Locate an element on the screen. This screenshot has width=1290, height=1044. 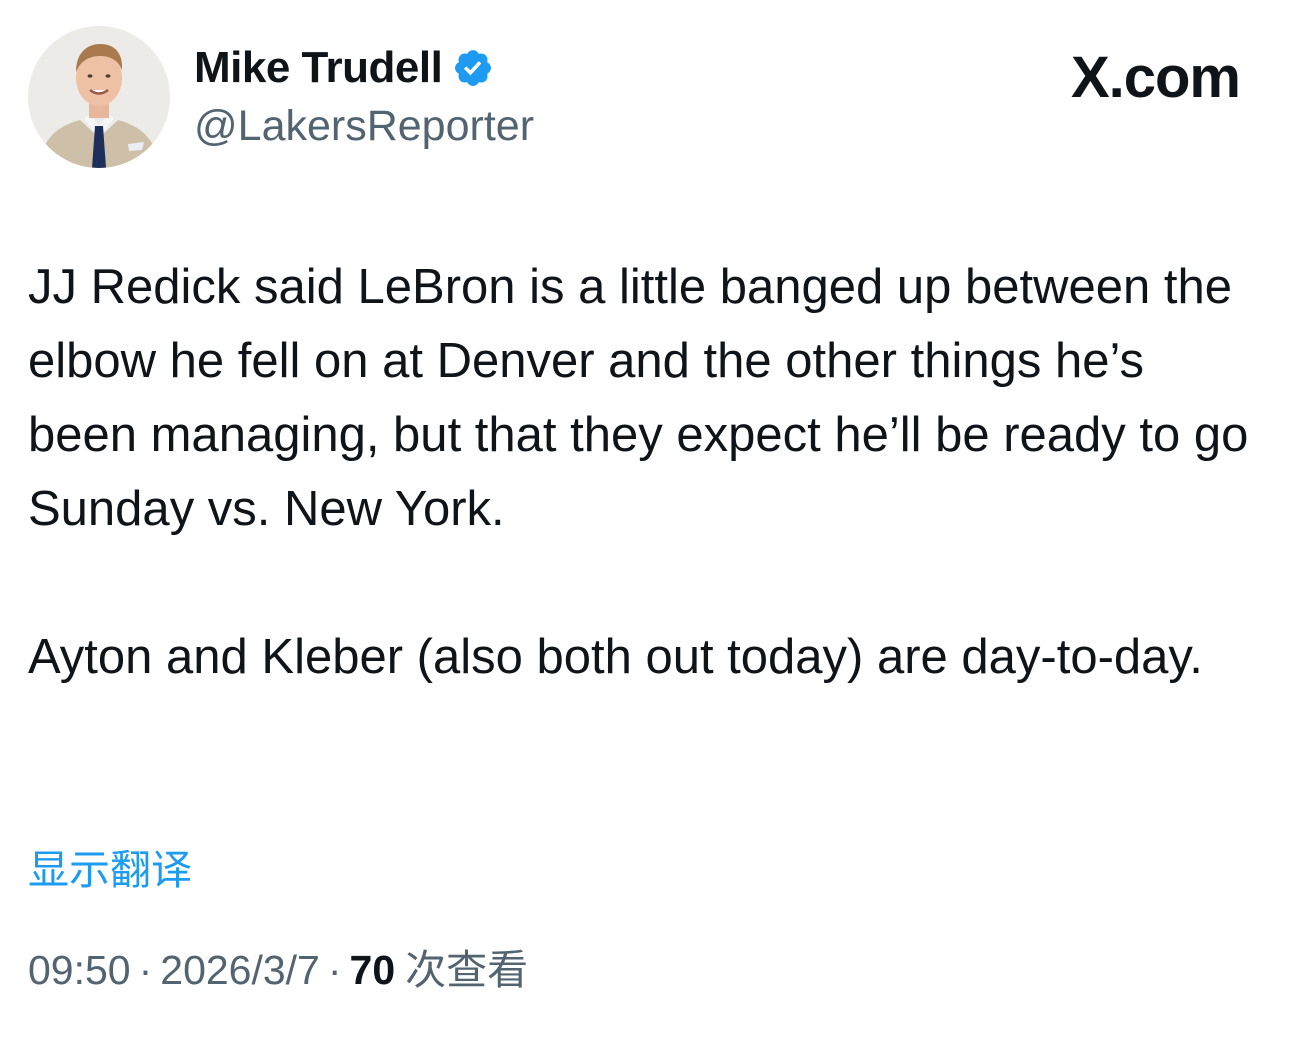
tweet-meta: 09:50 · 2026/3/7 · 70 次查看 is located at coordinates (278, 966).